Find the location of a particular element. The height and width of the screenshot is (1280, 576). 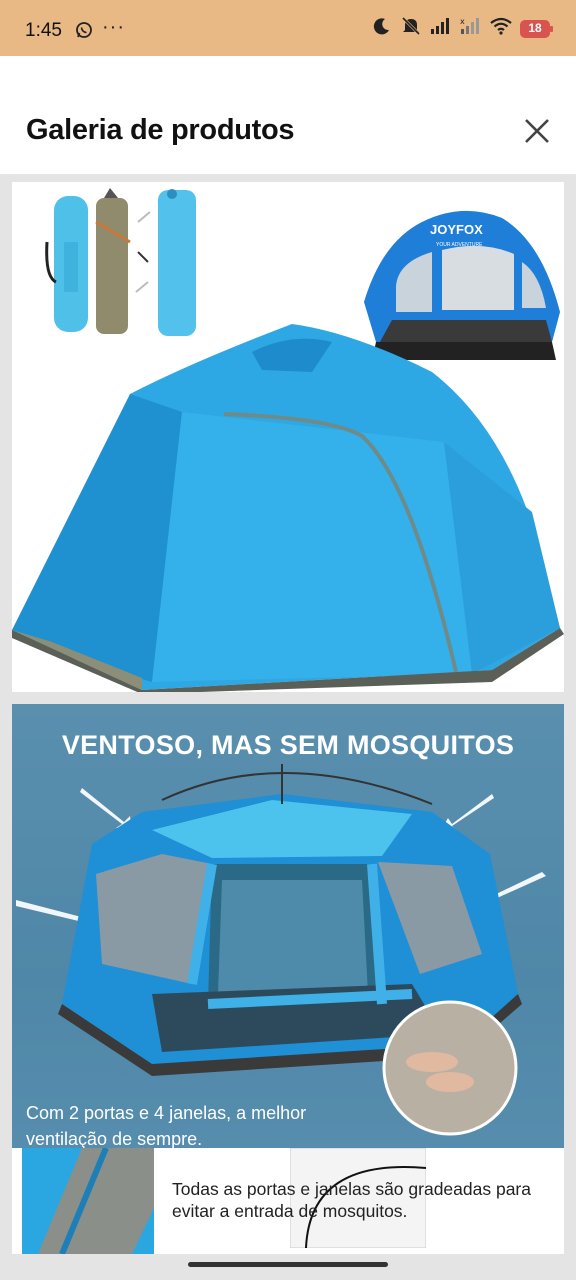

tent-poles-bundle is located at coordinates (113, 261).